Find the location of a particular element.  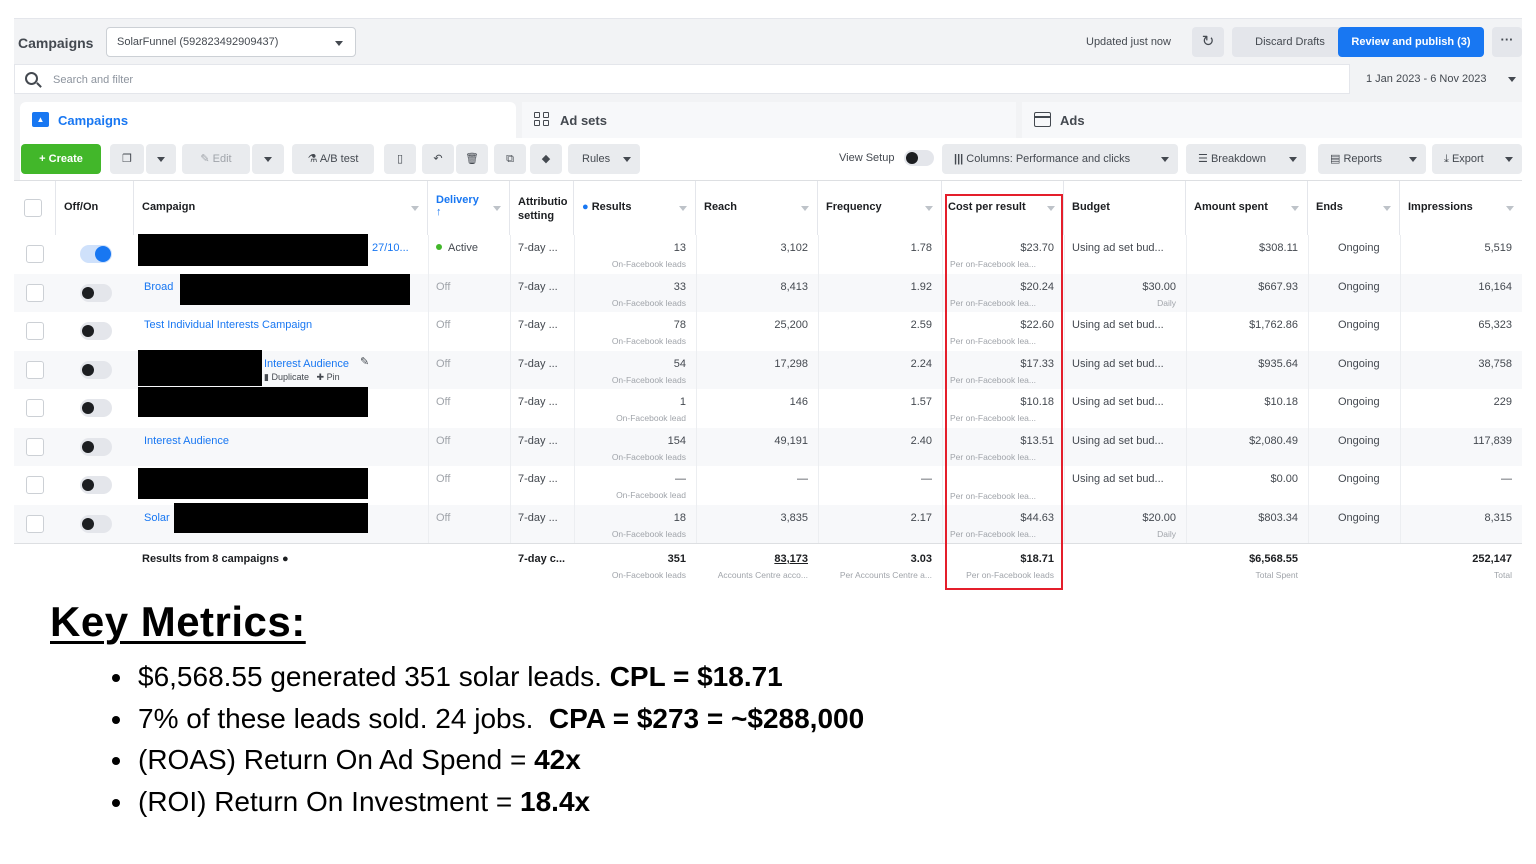

column-header-campaign: Campaign is located at coordinates (281, 208).